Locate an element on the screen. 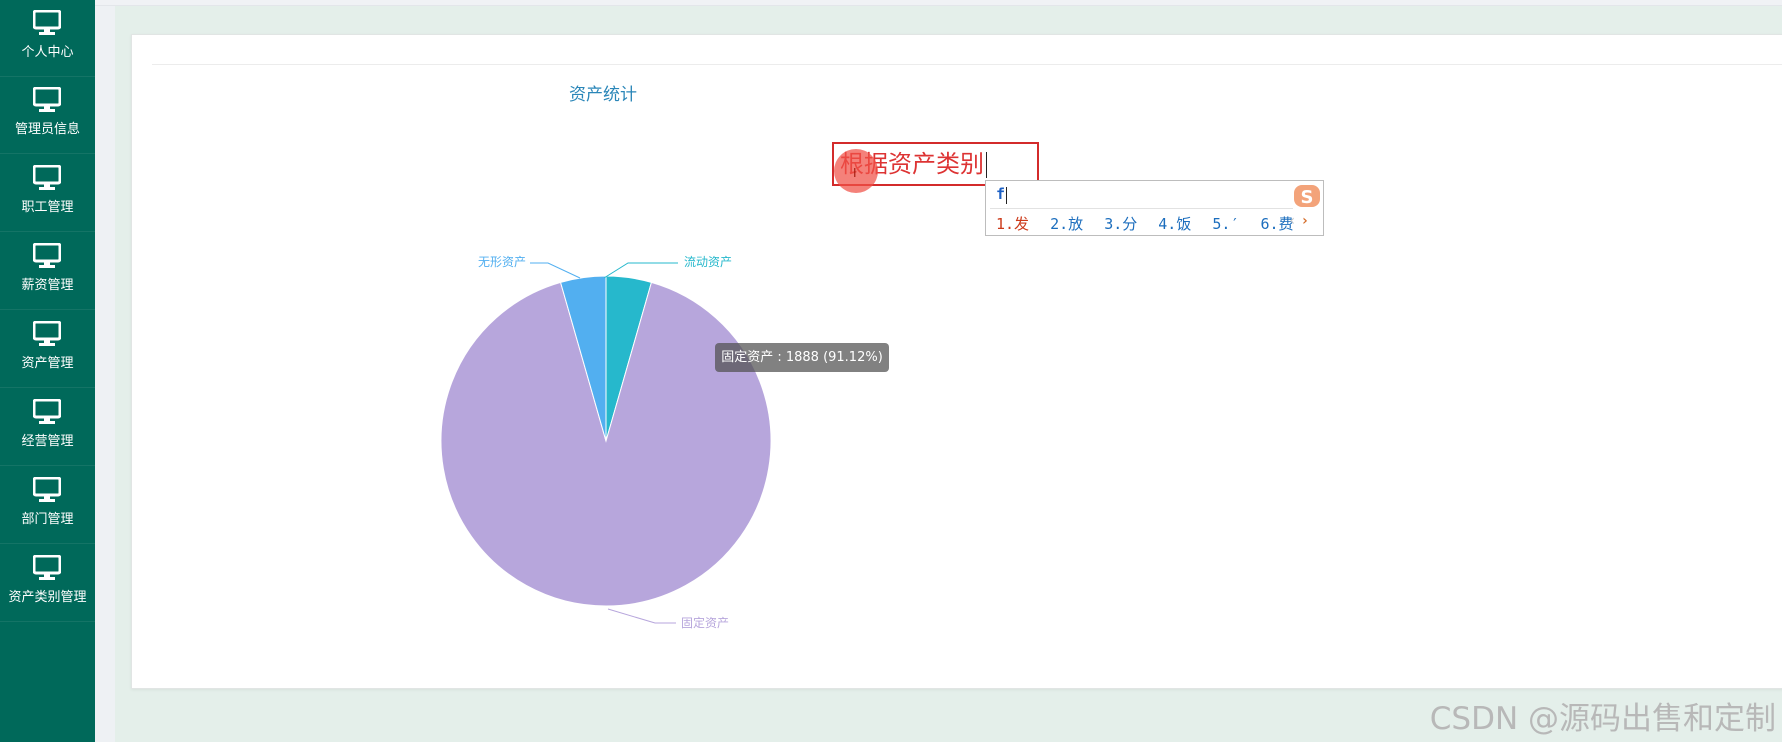 The image size is (1782, 742). slice-label-wuxing: 无形资产 is located at coordinates (502, 262).